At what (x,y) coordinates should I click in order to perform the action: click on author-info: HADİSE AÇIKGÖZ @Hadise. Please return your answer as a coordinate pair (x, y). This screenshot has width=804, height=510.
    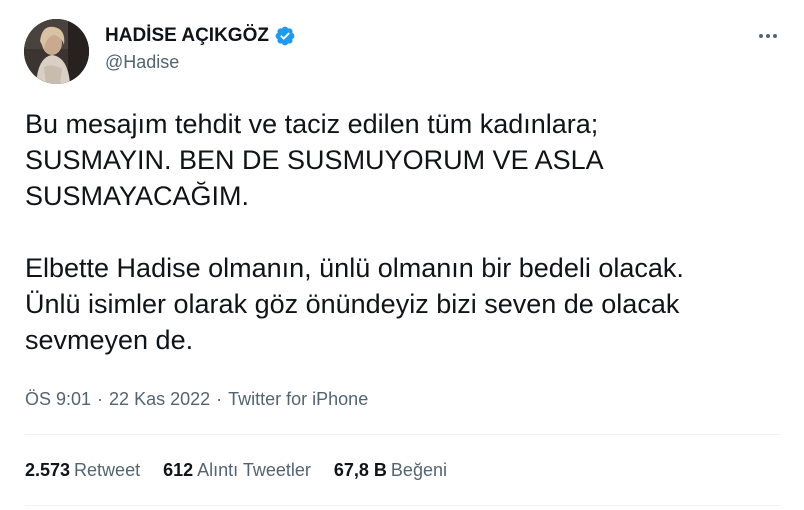
    Looking at the image, I should click on (200, 48).